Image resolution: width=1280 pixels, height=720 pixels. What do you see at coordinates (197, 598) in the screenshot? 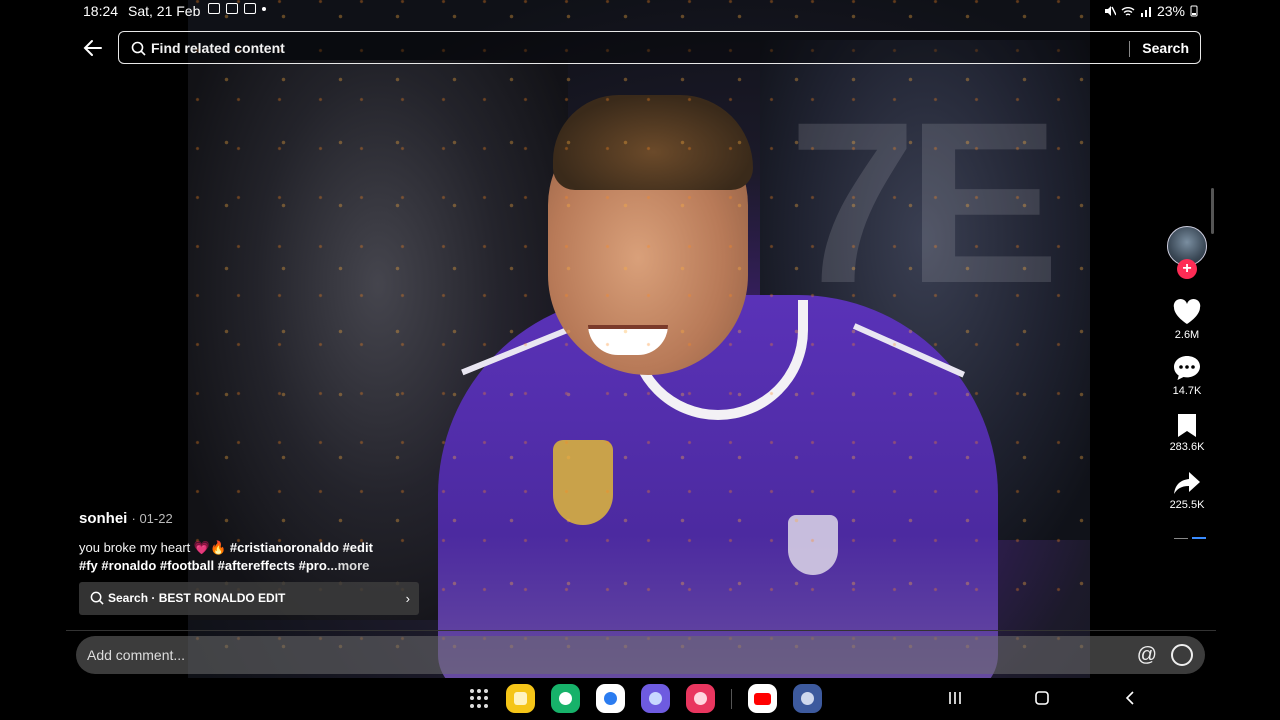
I see `related-search-label: Search · BEST RONALDO EDIT` at bounding box center [197, 598].